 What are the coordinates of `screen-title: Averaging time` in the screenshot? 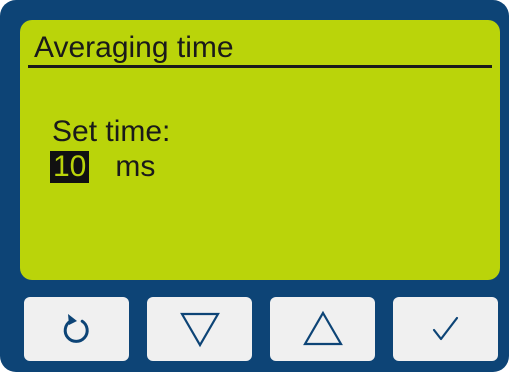 It's located at (134, 47).